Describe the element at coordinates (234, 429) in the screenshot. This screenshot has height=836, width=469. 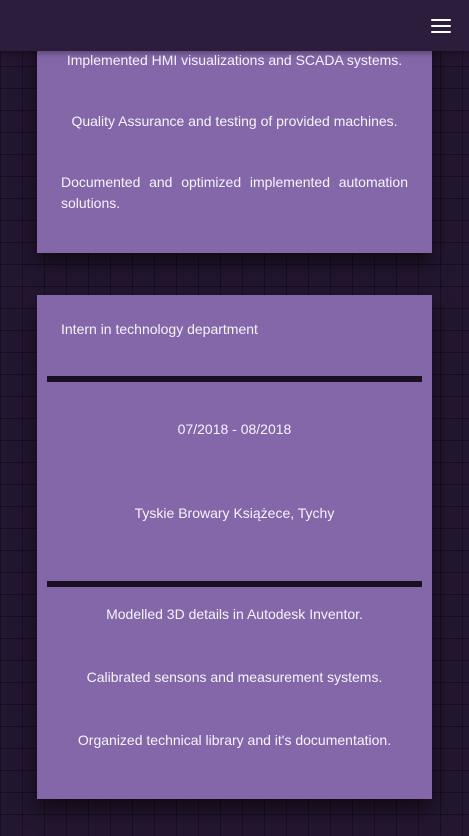
I see `job-dates: 07/2018 - 08/2018` at that location.